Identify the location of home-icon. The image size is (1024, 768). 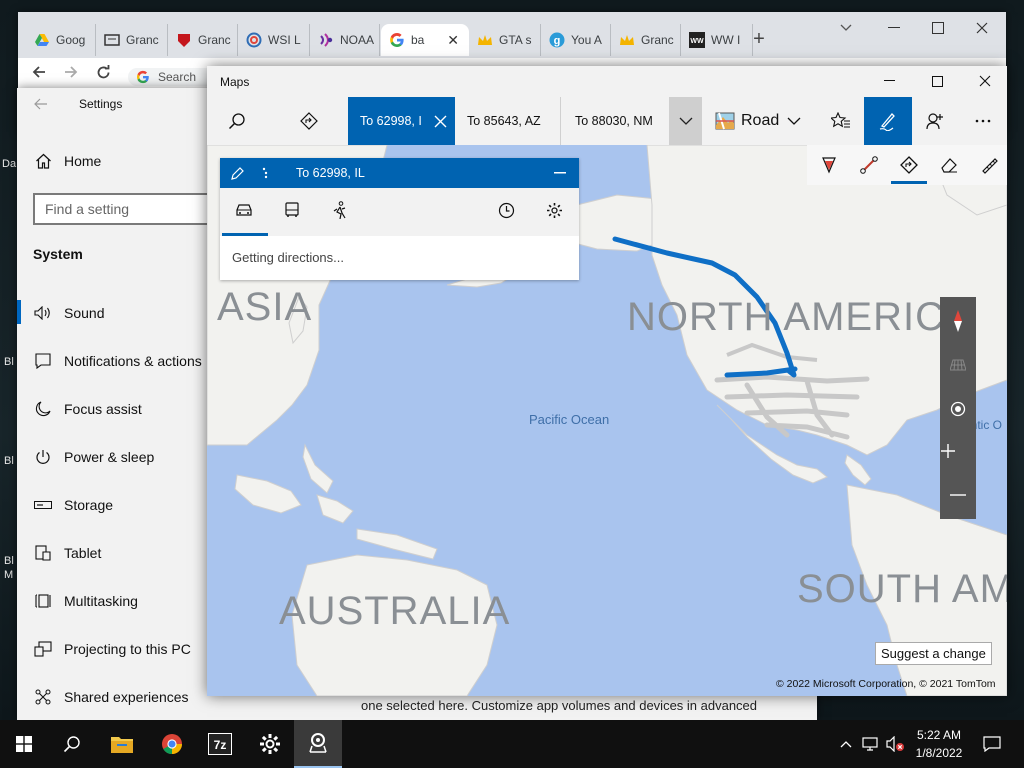
(43, 161).